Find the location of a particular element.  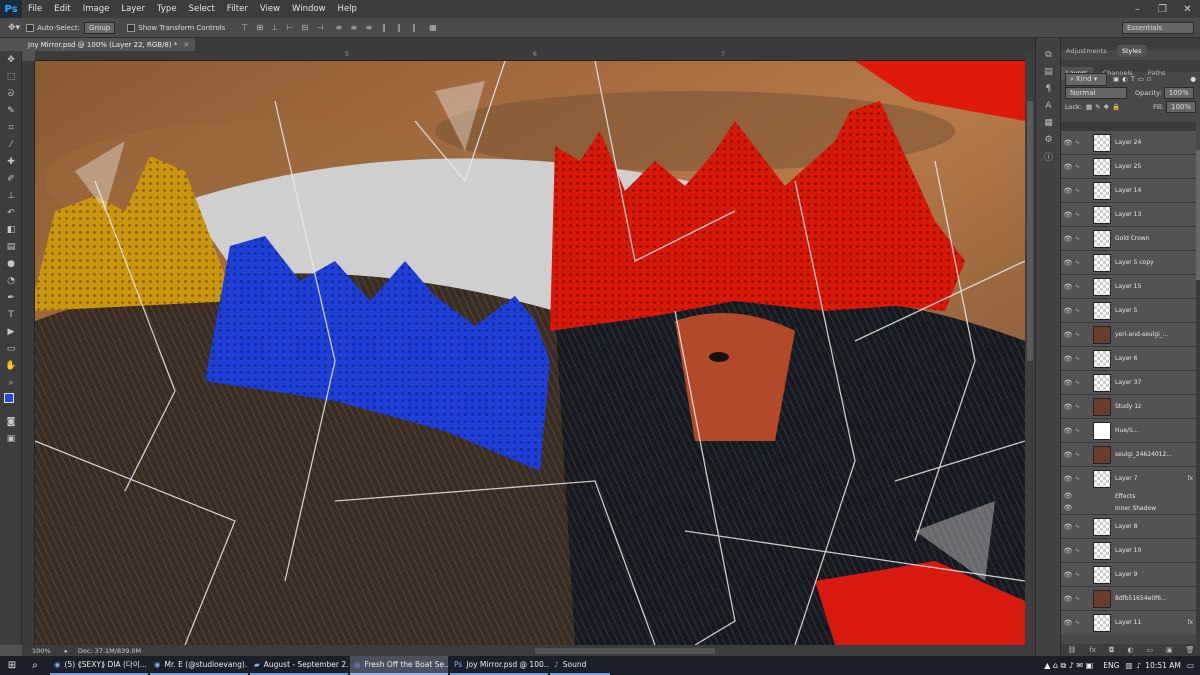

status-arrow-icon: ▸ is located at coordinates (66, 651).